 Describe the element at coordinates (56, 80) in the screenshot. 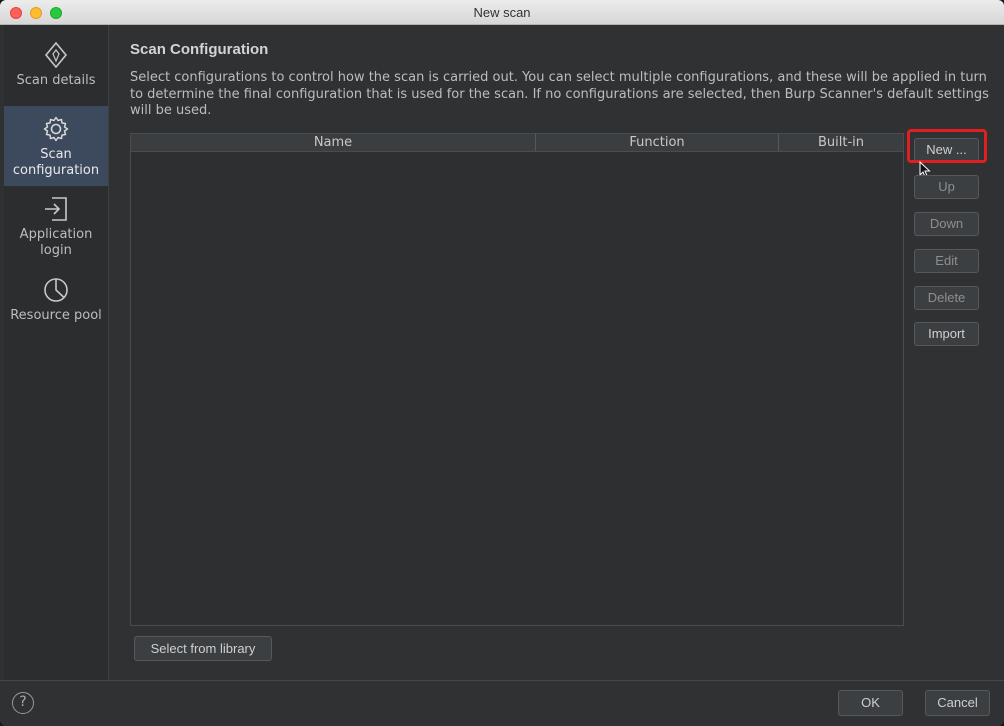

I see `sidebar-item-label: Scan details` at that location.